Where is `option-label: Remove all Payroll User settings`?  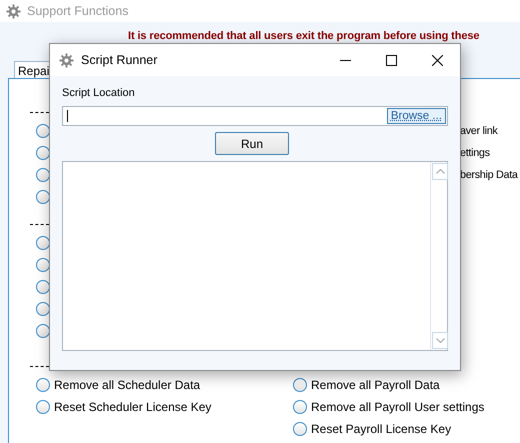 option-label: Remove all Payroll User settings is located at coordinates (397, 407).